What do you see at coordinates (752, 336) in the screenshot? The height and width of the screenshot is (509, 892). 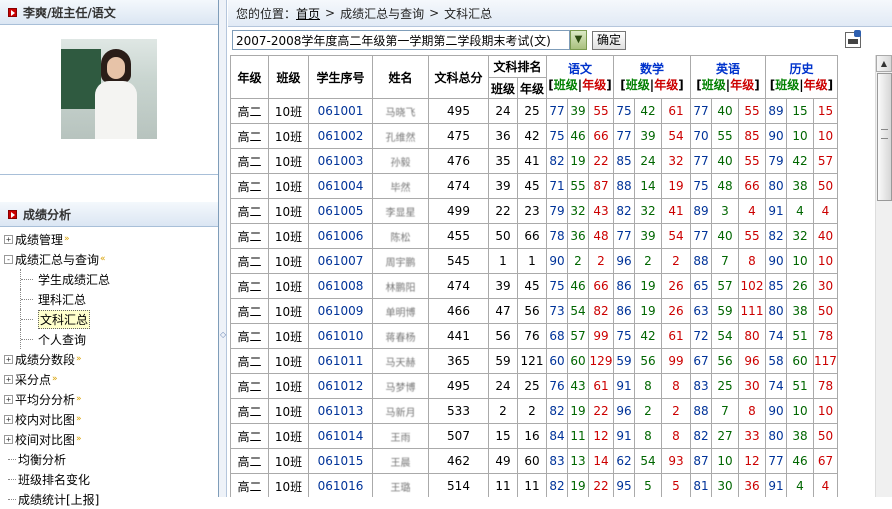 I see `cell-grade-rank: 80` at bounding box center [752, 336].